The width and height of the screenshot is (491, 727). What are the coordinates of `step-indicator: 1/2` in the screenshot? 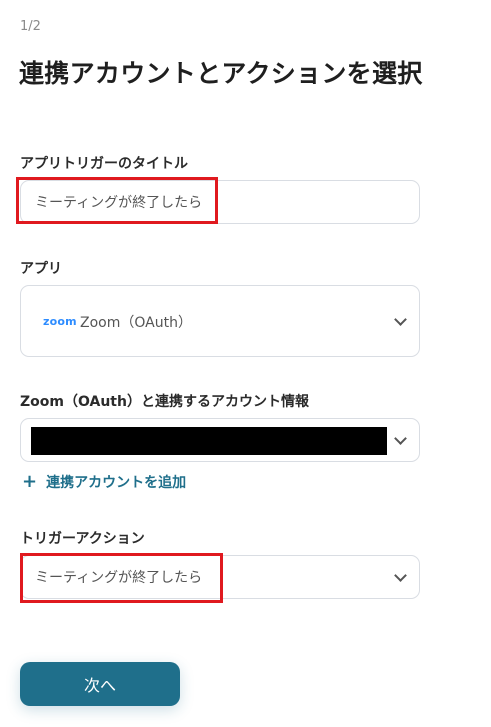 It's located at (30, 26).